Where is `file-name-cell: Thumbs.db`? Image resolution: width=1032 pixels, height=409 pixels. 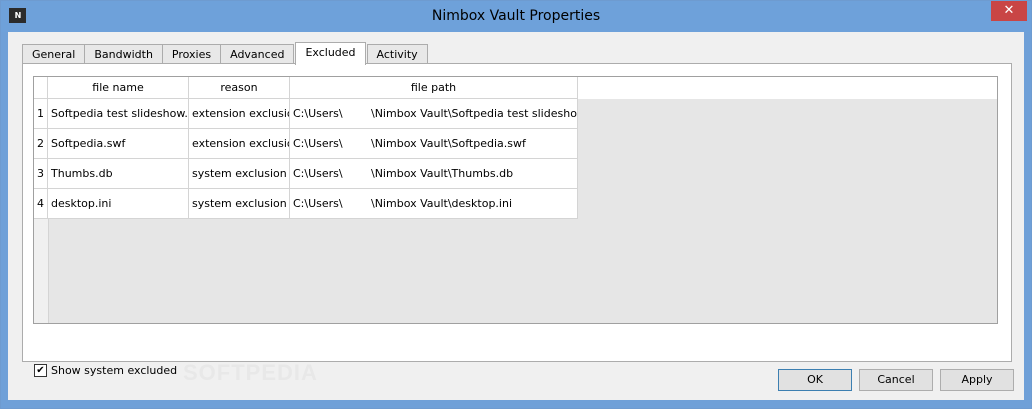
file-name-cell: Thumbs.db is located at coordinates (118, 174).